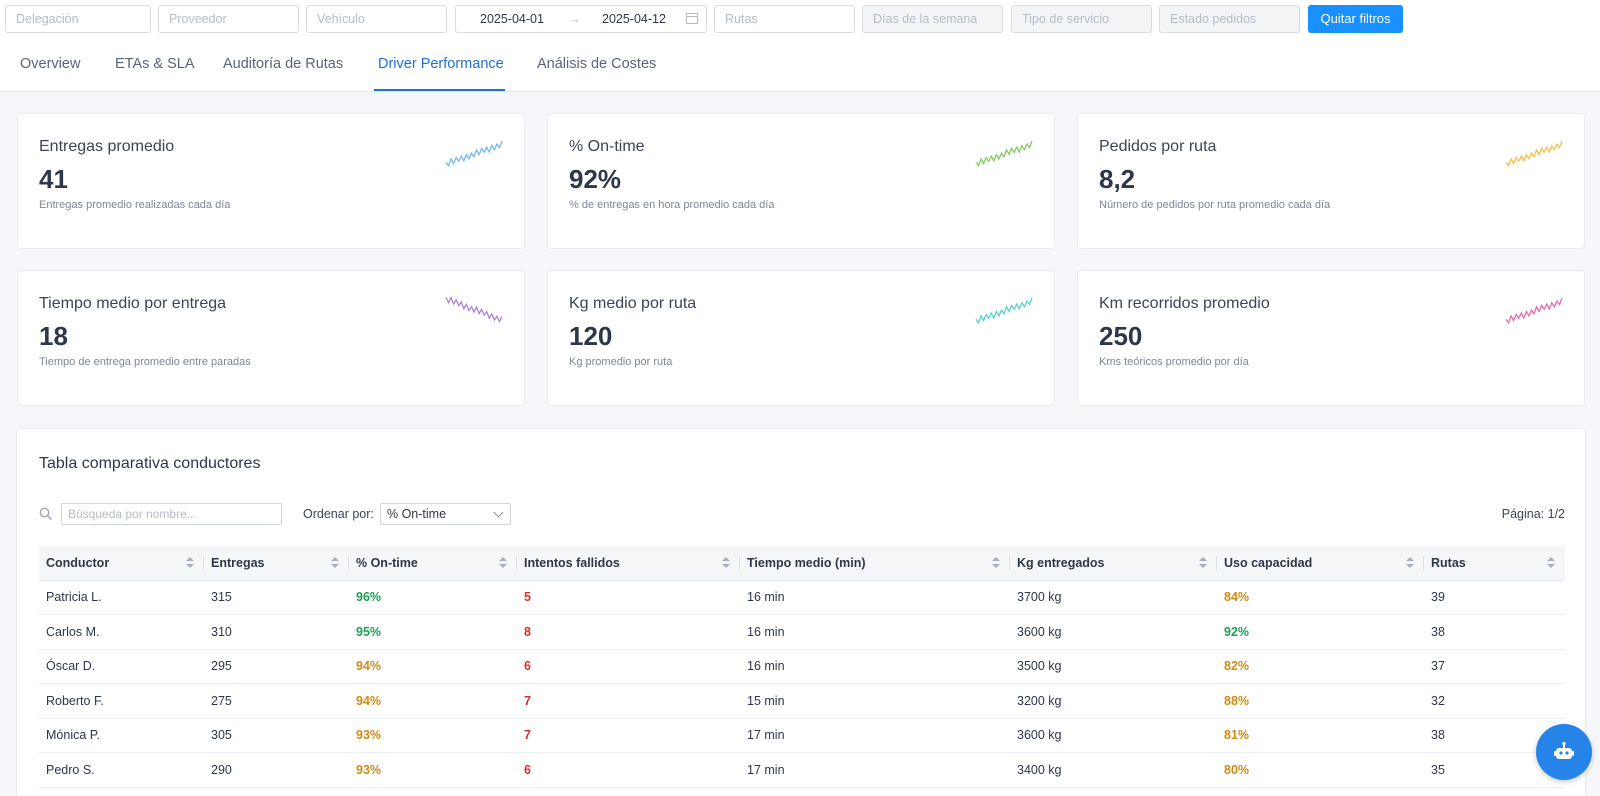 Image resolution: width=1600 pixels, height=796 pixels. Describe the element at coordinates (433, 735) in the screenshot. I see `cell-ontime: 93%` at that location.